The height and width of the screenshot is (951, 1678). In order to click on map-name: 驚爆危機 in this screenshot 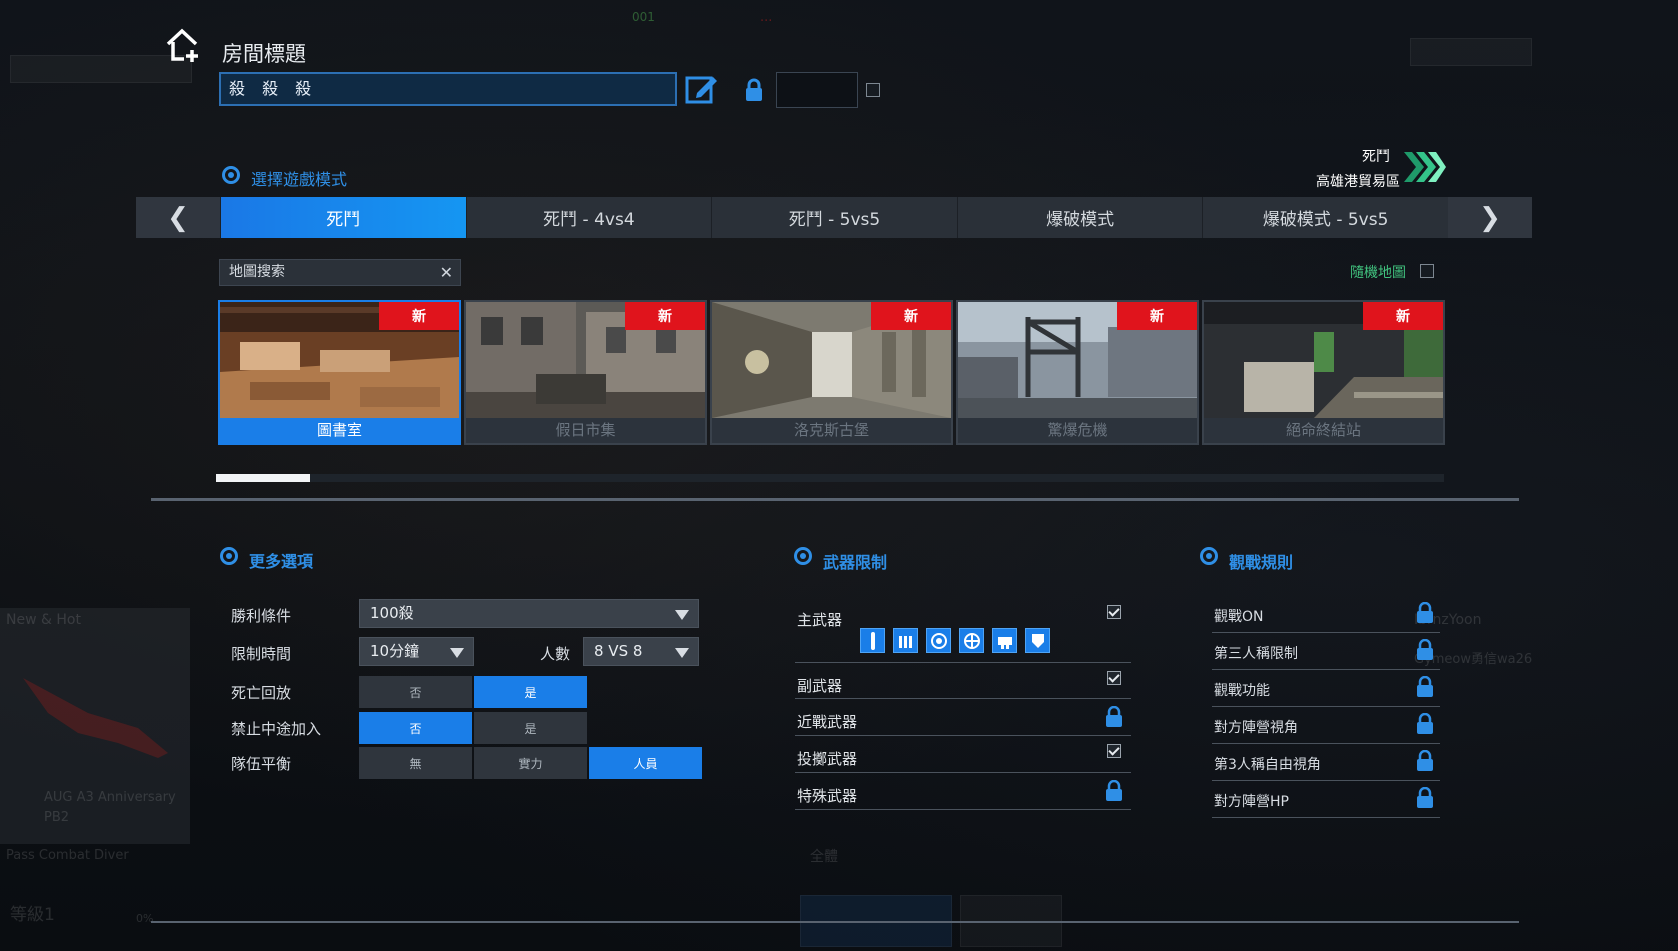, I will do `click(1077, 430)`.